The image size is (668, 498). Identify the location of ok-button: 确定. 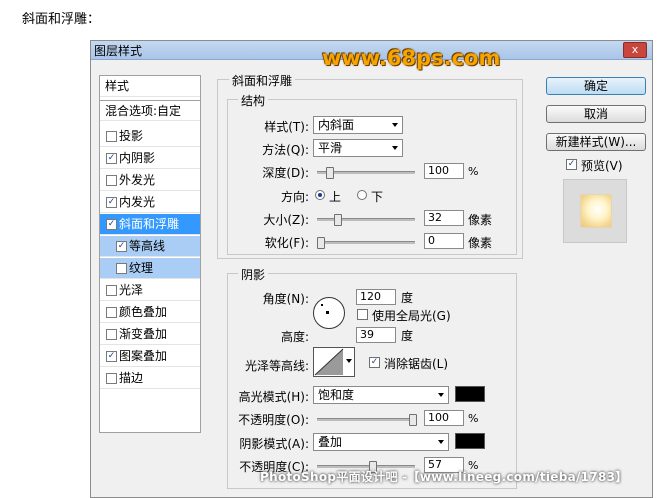
(596, 86).